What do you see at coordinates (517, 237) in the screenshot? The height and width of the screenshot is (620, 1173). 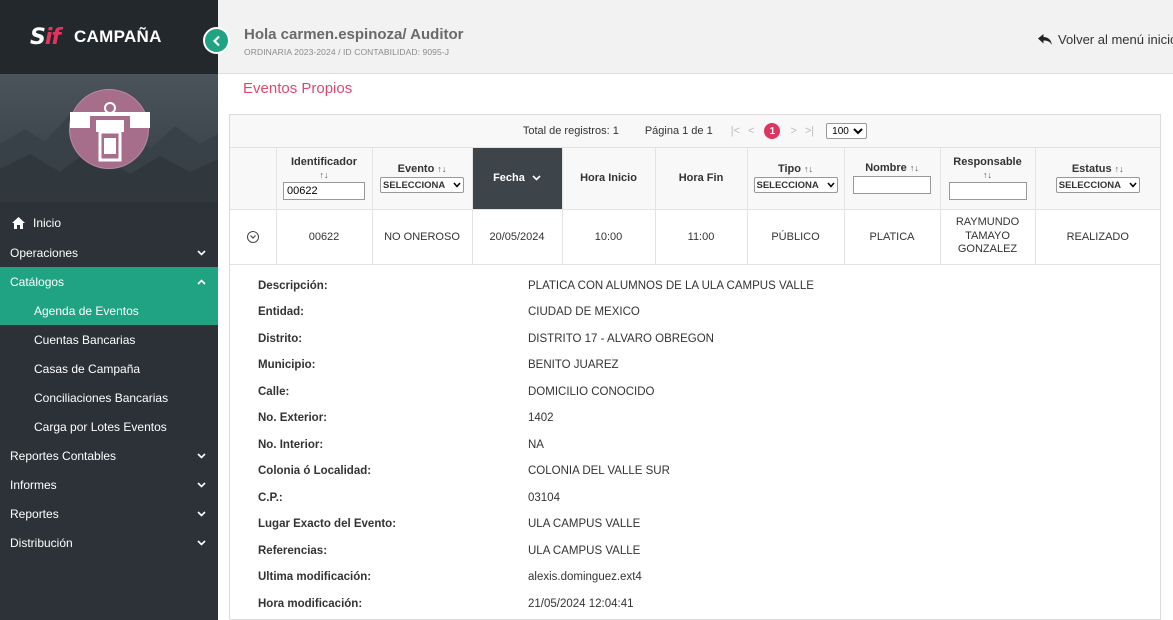 I see `cell-fecha: 20/05/2024` at bounding box center [517, 237].